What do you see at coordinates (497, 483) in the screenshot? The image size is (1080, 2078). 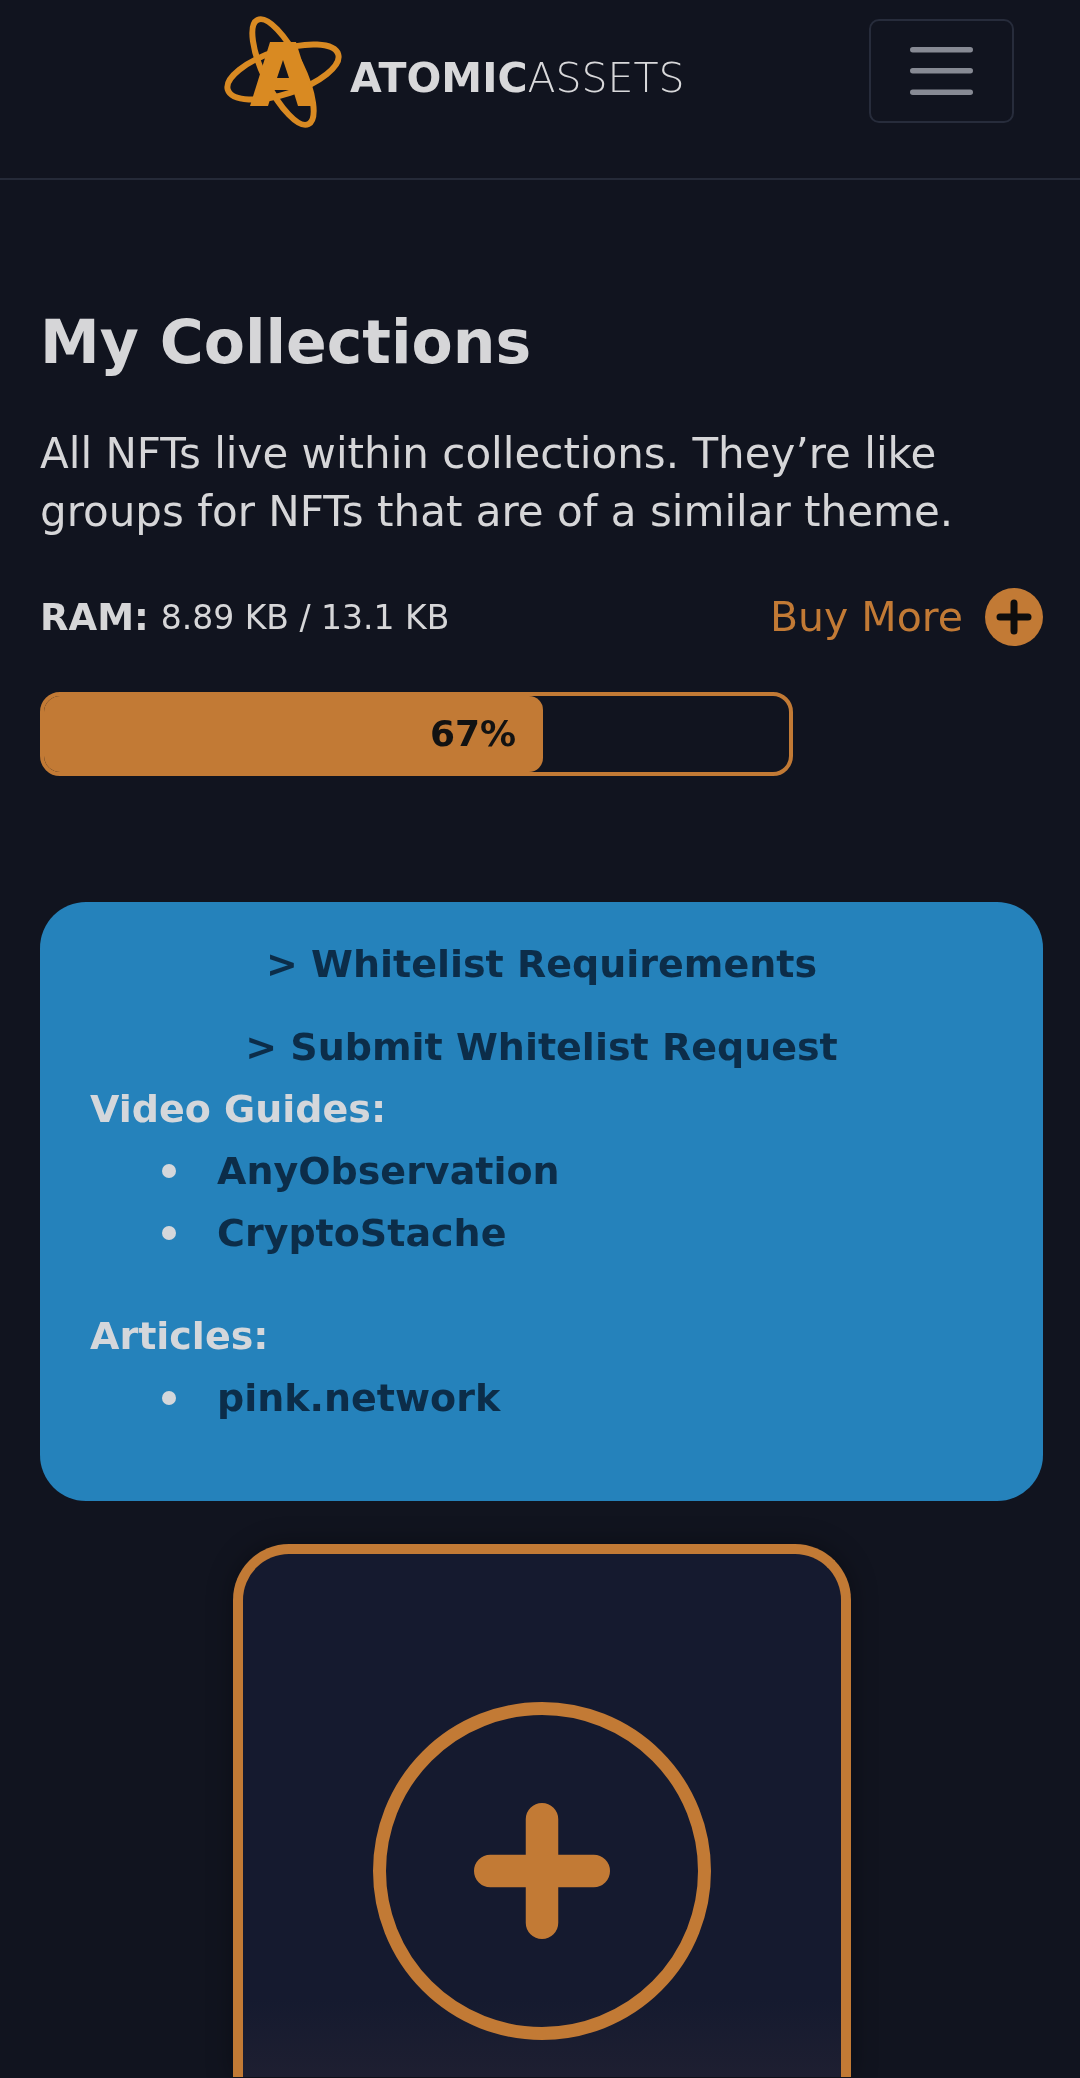 I see `page-description: All NFTs live within collections. They’re like groups for NFTs that are of a similar theme.` at bounding box center [497, 483].